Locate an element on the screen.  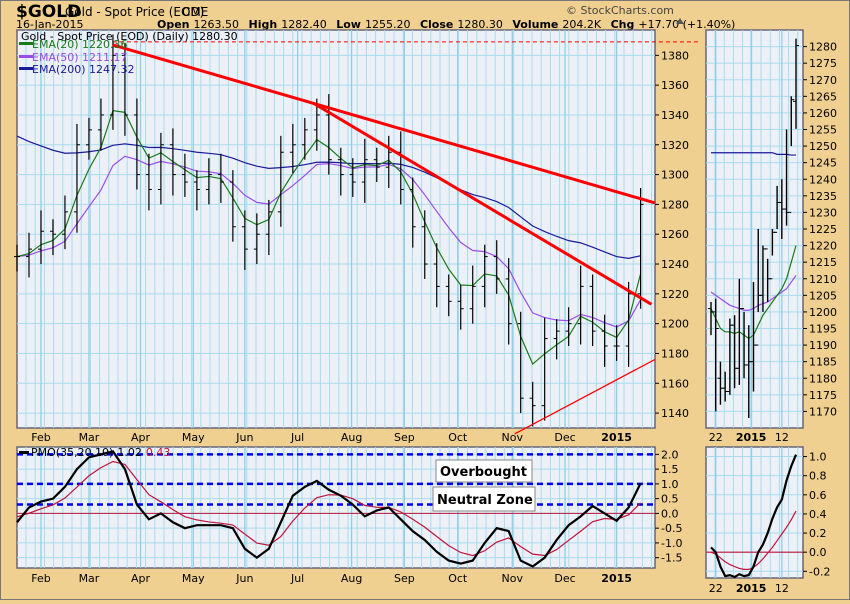
y-tick-label: 0.6 is located at coordinates (818, 495).